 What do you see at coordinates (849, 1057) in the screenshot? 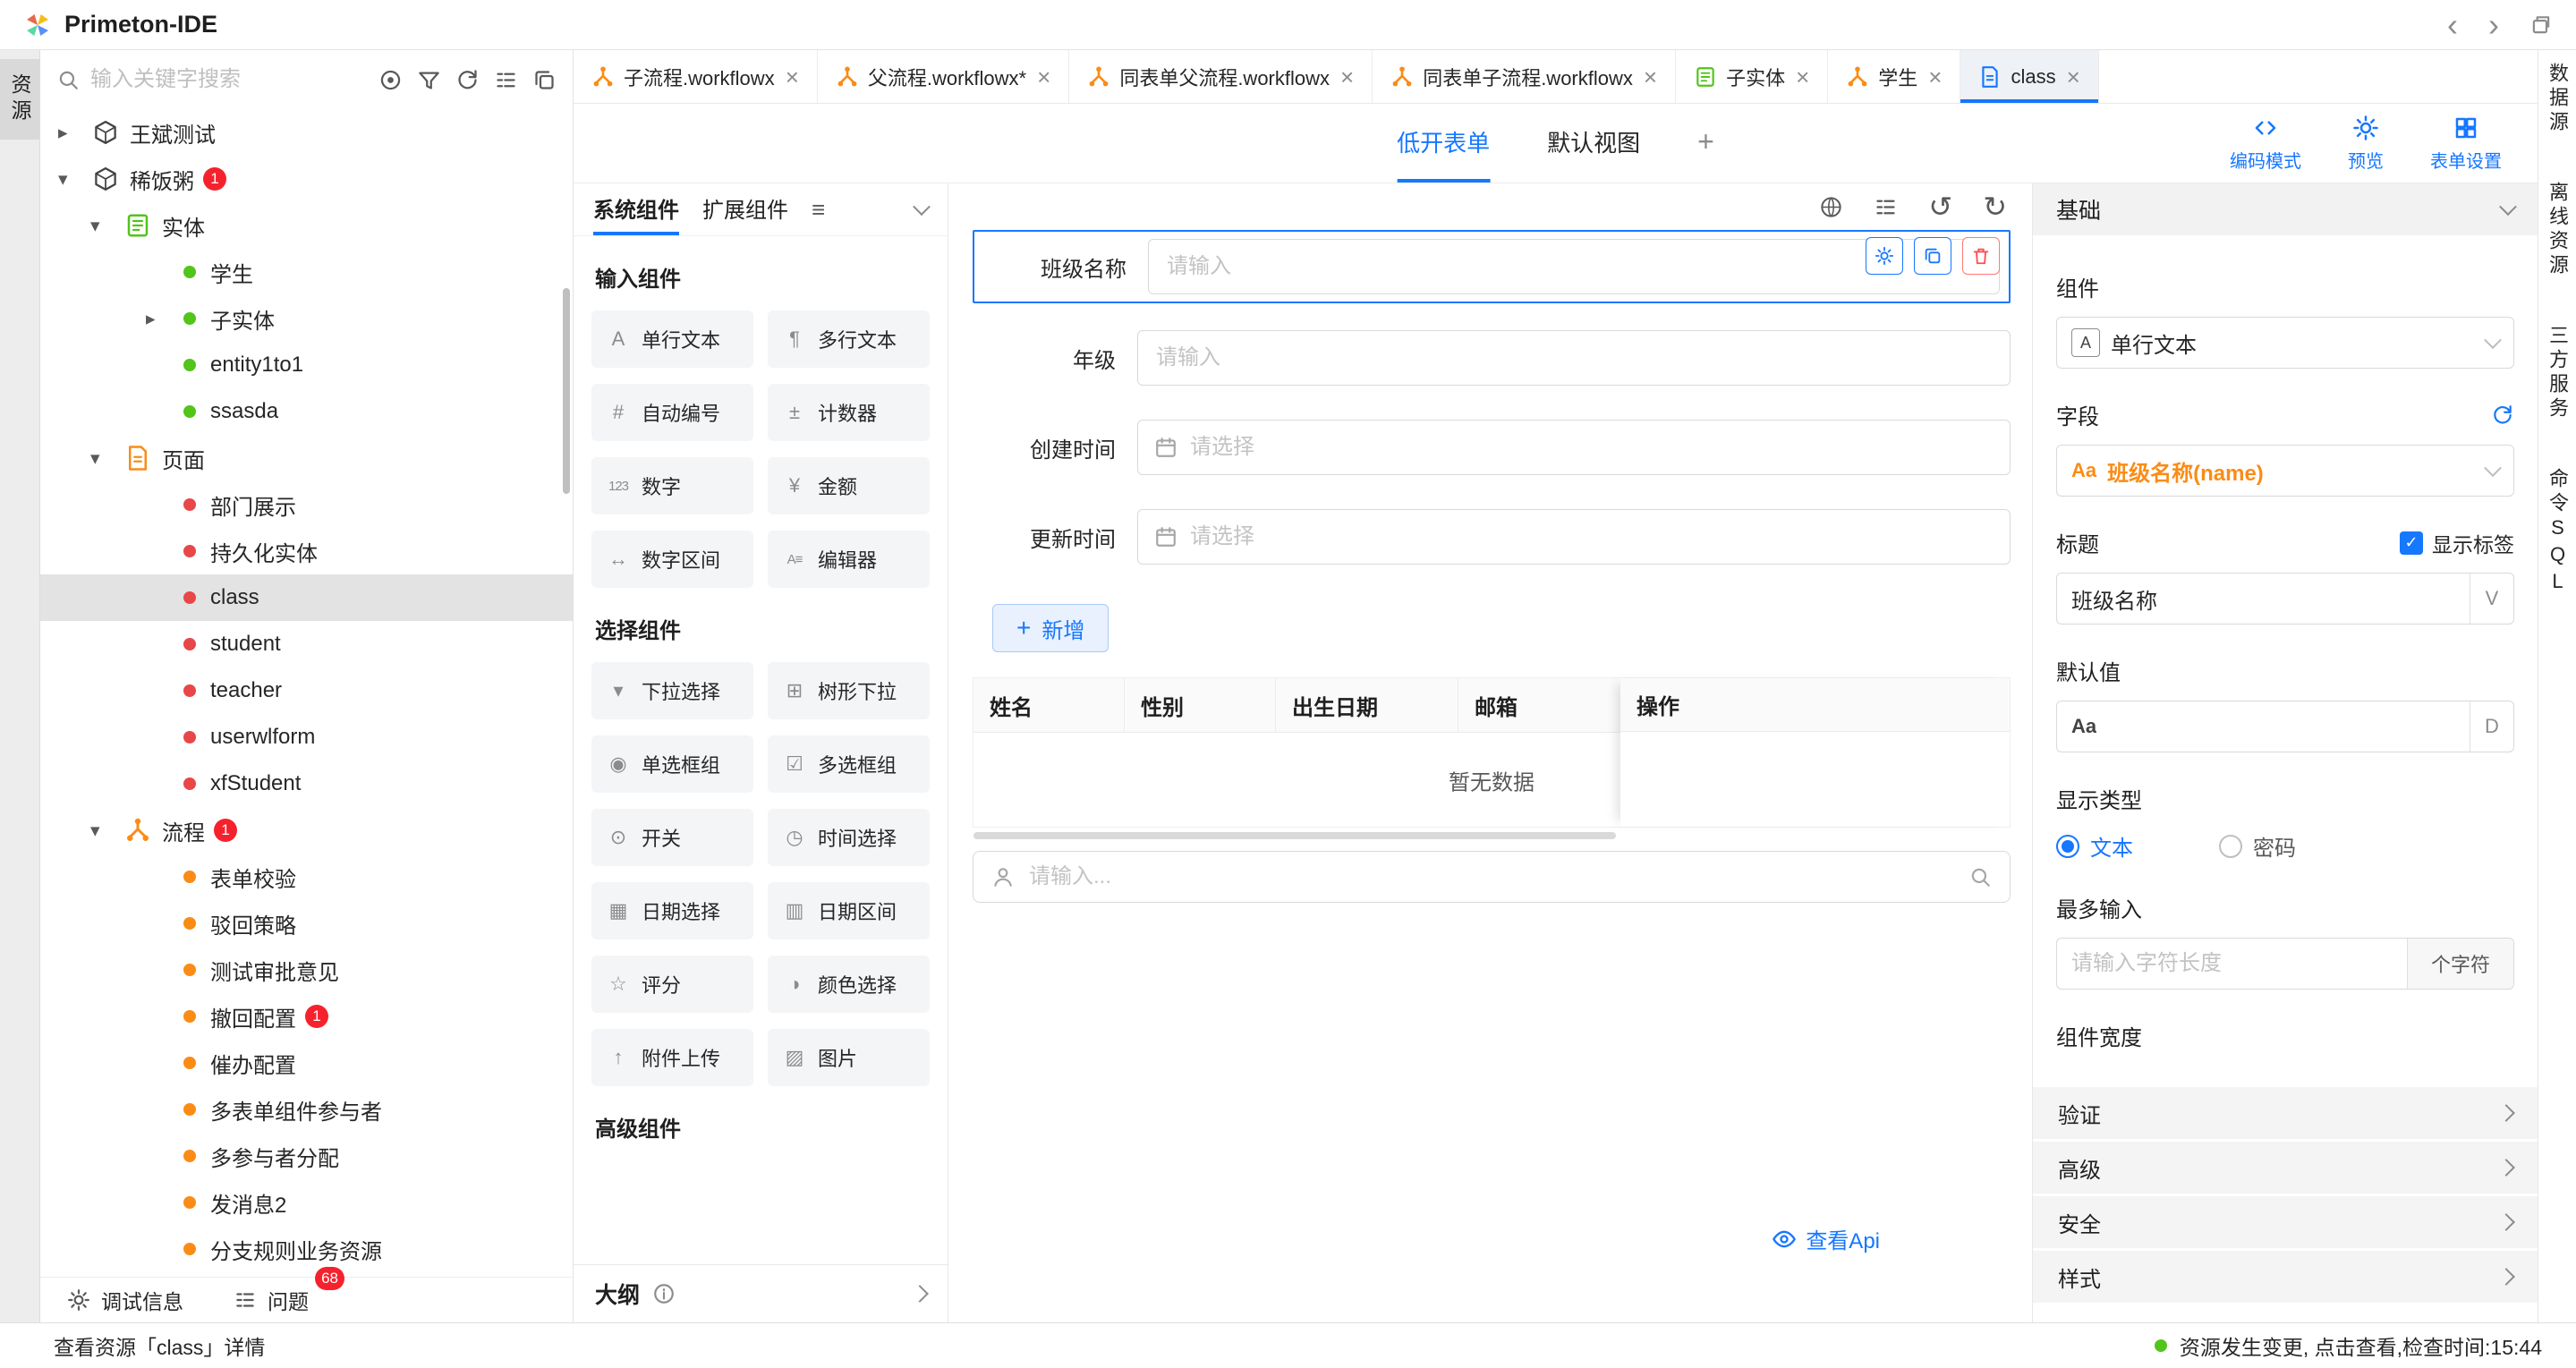
I see `component-item-image: ▨ 图片` at bounding box center [849, 1057].